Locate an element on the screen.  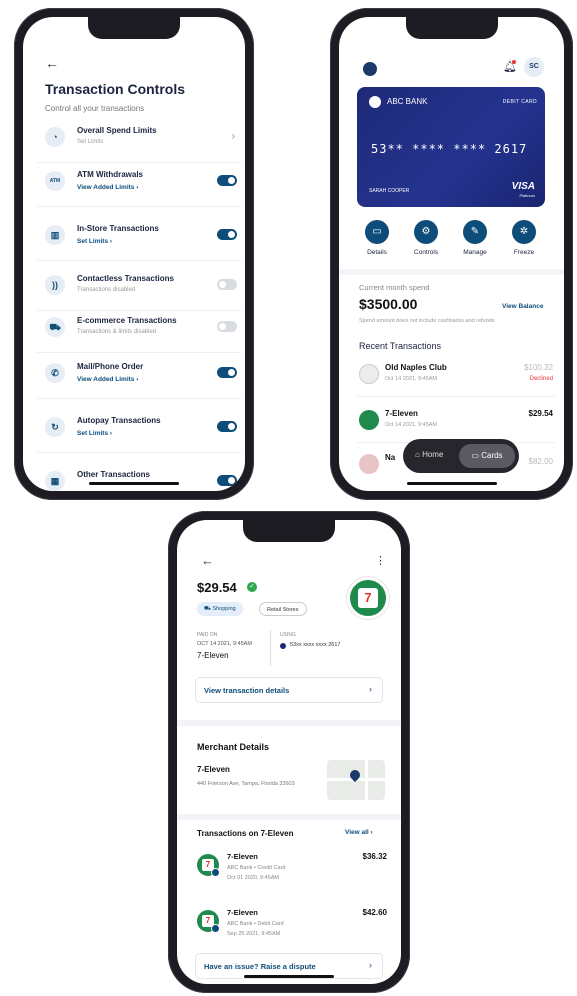
control-name: Other Transactions is located at coordinates (113, 474).